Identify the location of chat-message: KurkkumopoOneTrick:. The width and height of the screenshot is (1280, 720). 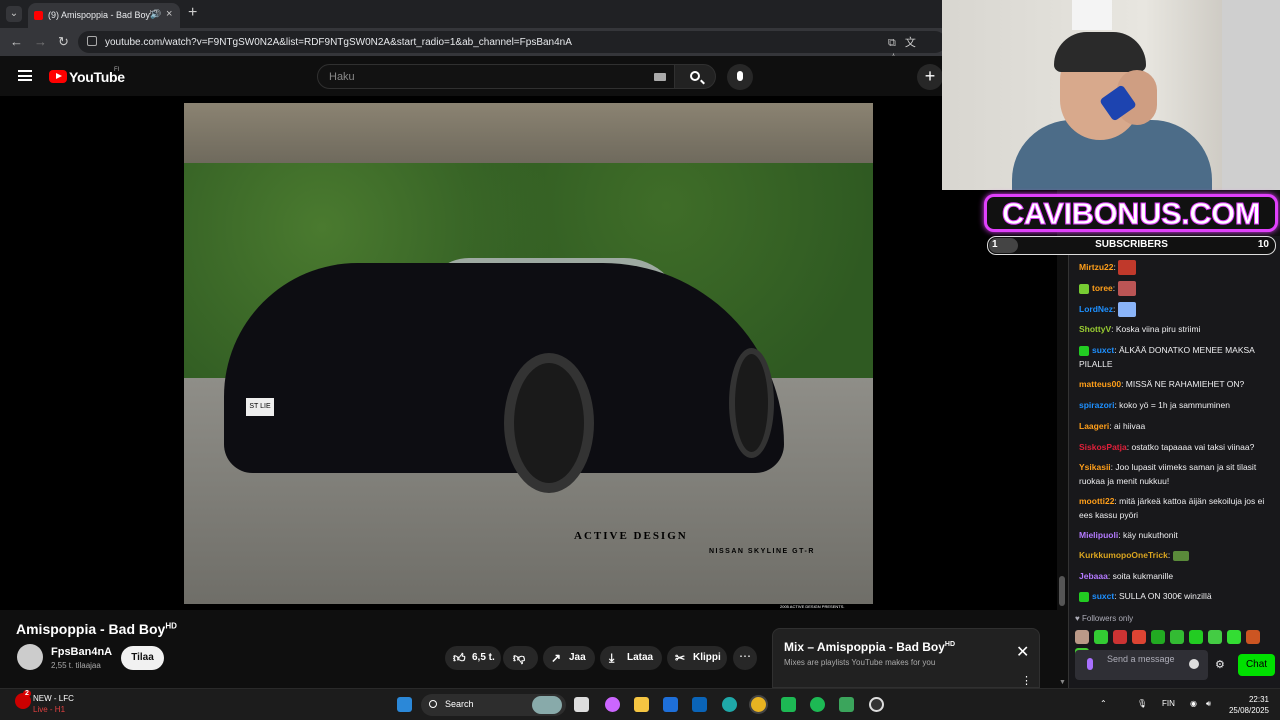
(1176, 556).